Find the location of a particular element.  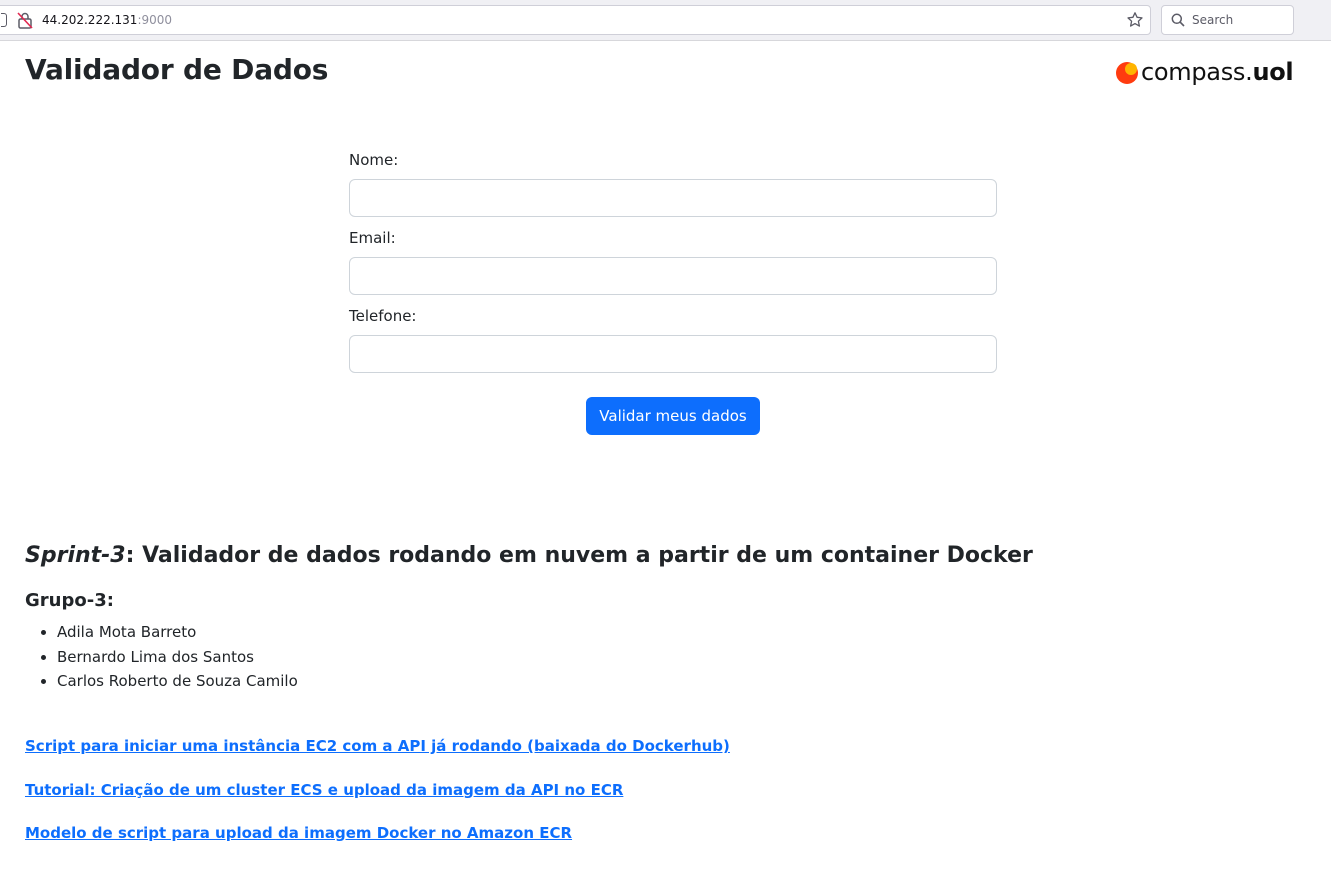

phone-label: Telefone: is located at coordinates (383, 316).